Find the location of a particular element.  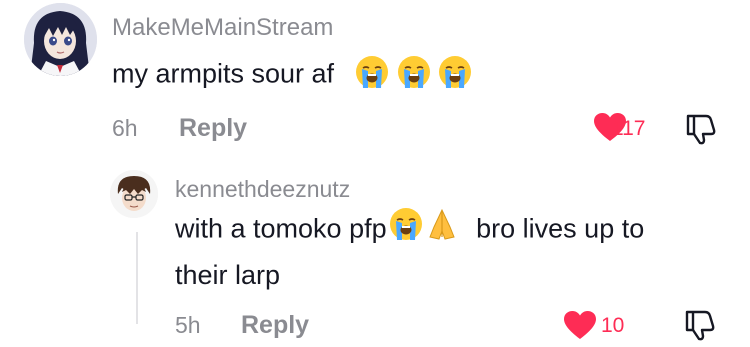

heart-icon is located at coordinates (580, 325).